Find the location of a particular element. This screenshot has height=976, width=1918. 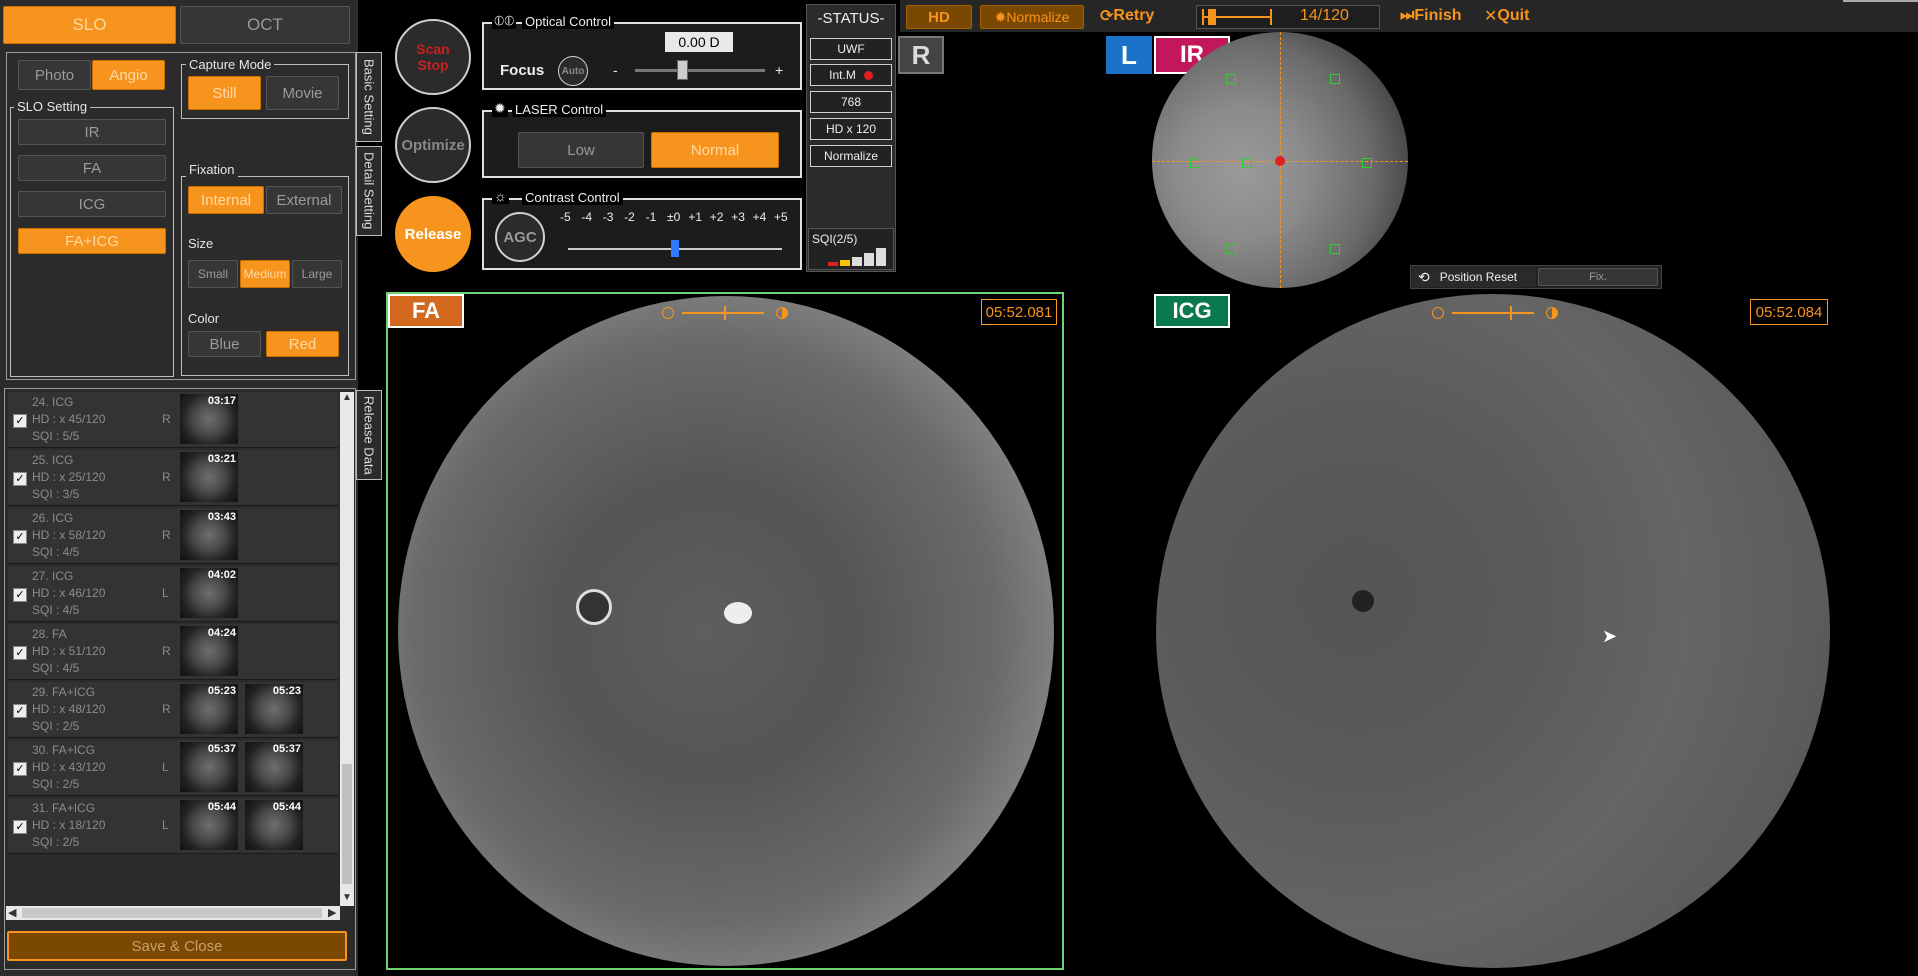

list-item-thumbnail: 03:17 is located at coordinates (209, 419).